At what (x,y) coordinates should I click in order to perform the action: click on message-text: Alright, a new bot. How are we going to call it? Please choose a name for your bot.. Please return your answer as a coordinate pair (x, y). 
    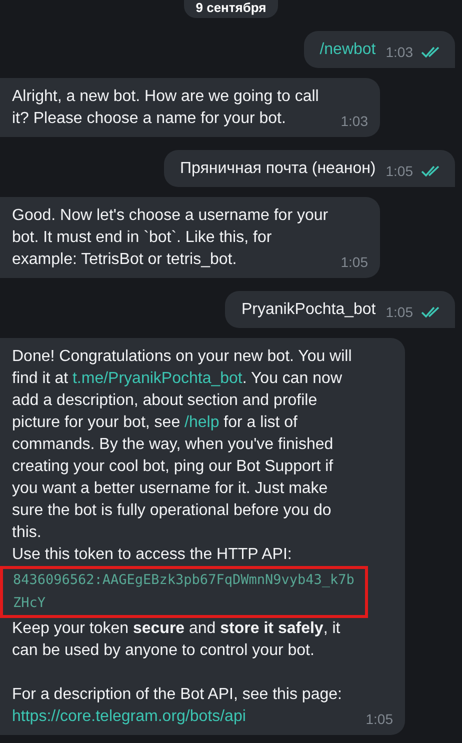
    Looking at the image, I should click on (166, 108).